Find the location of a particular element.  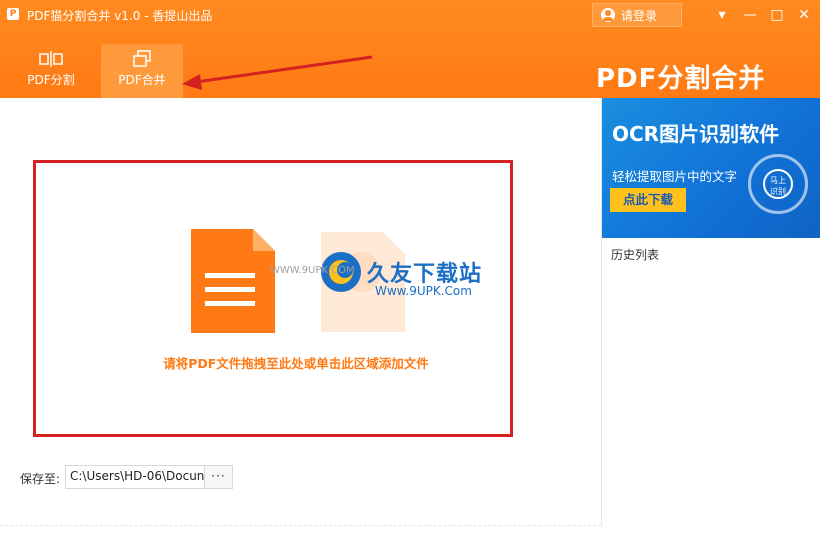

watermark: 久友下载站 Www.9UPK.Com is located at coordinates (412, 278).